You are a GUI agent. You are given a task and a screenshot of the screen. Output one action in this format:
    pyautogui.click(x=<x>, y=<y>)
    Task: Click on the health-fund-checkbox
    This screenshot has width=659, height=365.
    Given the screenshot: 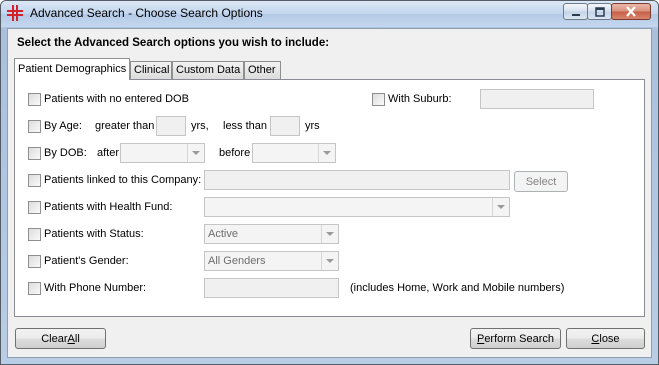 What is the action you would take?
    pyautogui.click(x=34, y=207)
    